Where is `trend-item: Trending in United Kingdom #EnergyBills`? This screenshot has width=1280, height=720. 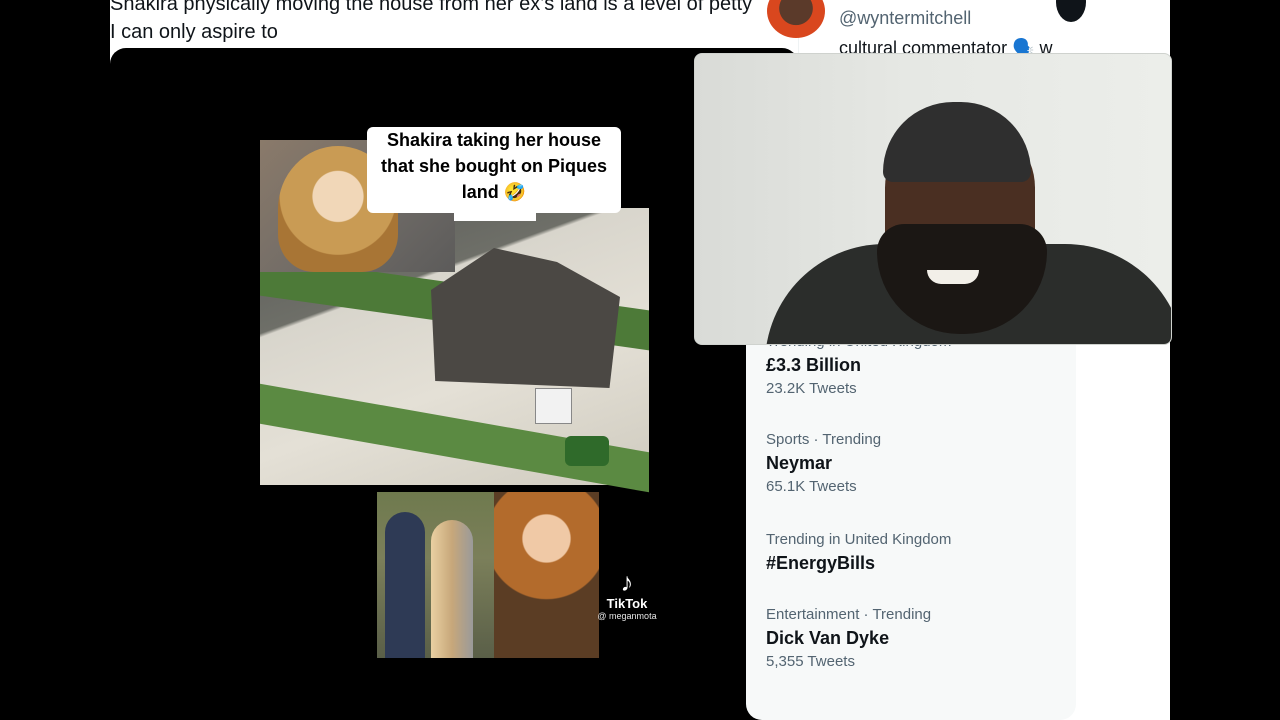 trend-item: Trending in United Kingdom #EnergyBills is located at coordinates (858, 553).